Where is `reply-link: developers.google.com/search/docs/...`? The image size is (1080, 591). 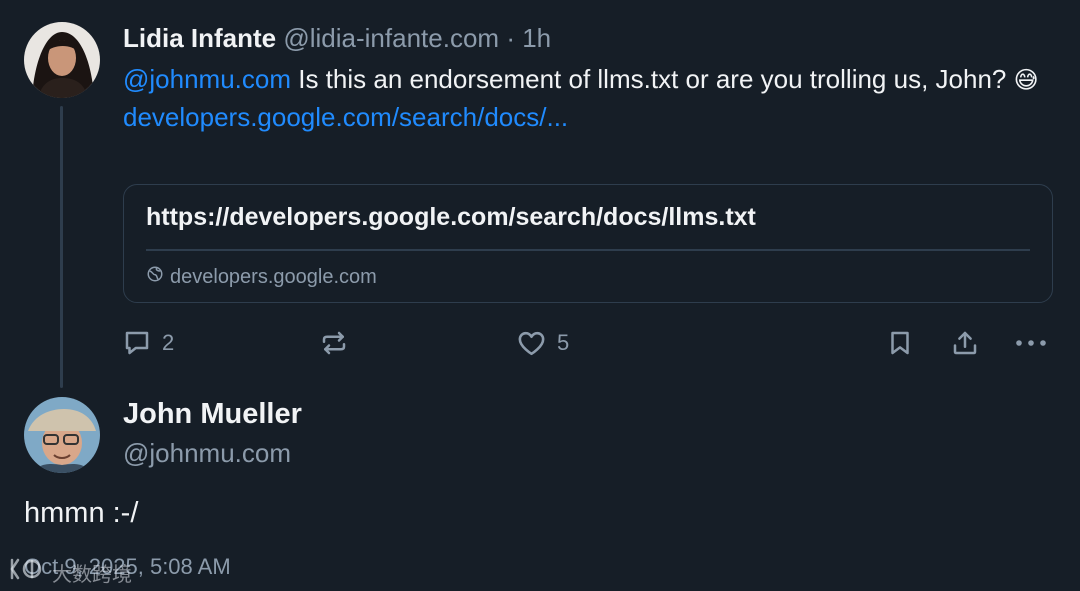 reply-link: developers.google.com/search/docs/... is located at coordinates (345, 117).